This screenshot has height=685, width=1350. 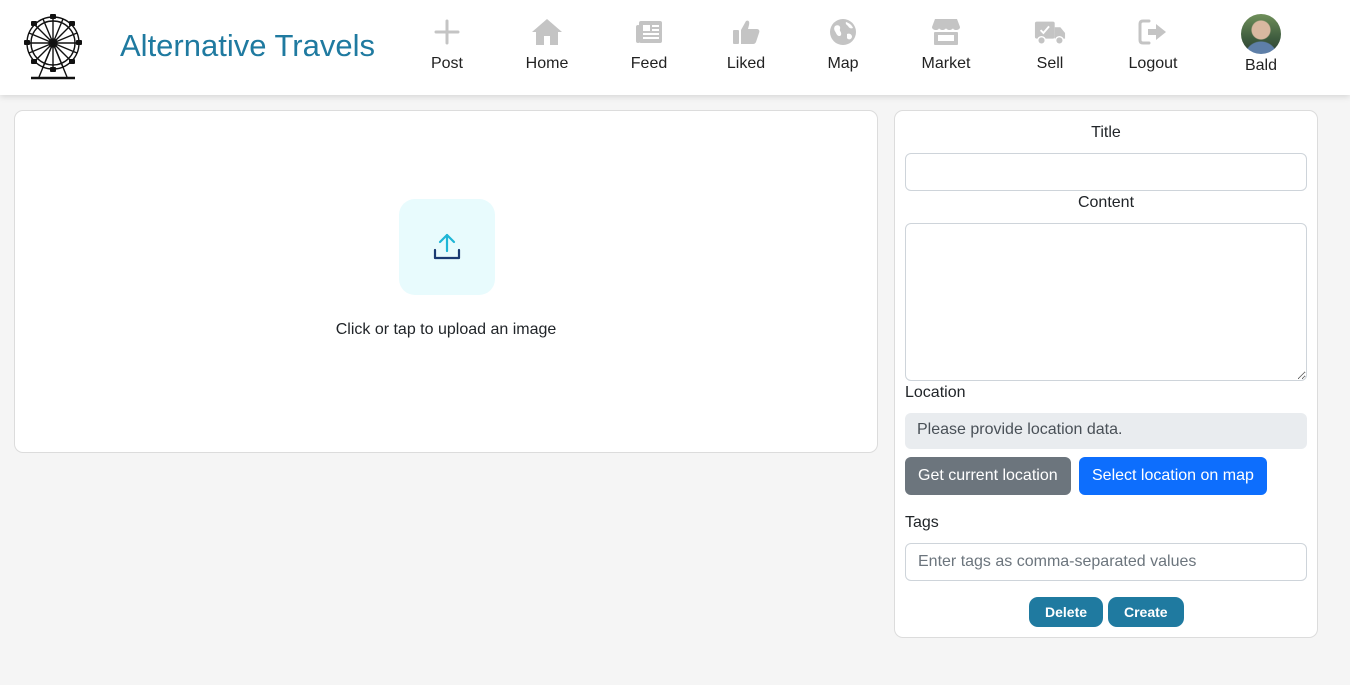 What do you see at coordinates (446, 63) in the screenshot?
I see `nav-label-post: Post` at bounding box center [446, 63].